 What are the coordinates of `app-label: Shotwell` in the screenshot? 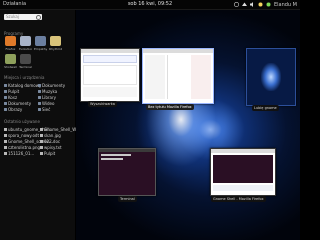 It's located at (10, 67).